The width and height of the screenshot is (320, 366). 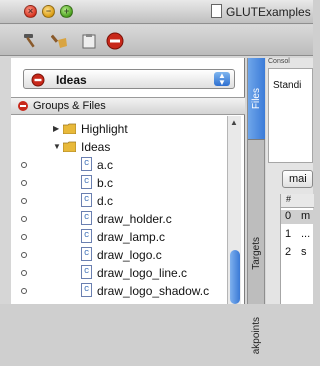 What do you see at coordinates (288, 234) in the screenshot?
I see `stack-num: 1` at bounding box center [288, 234].